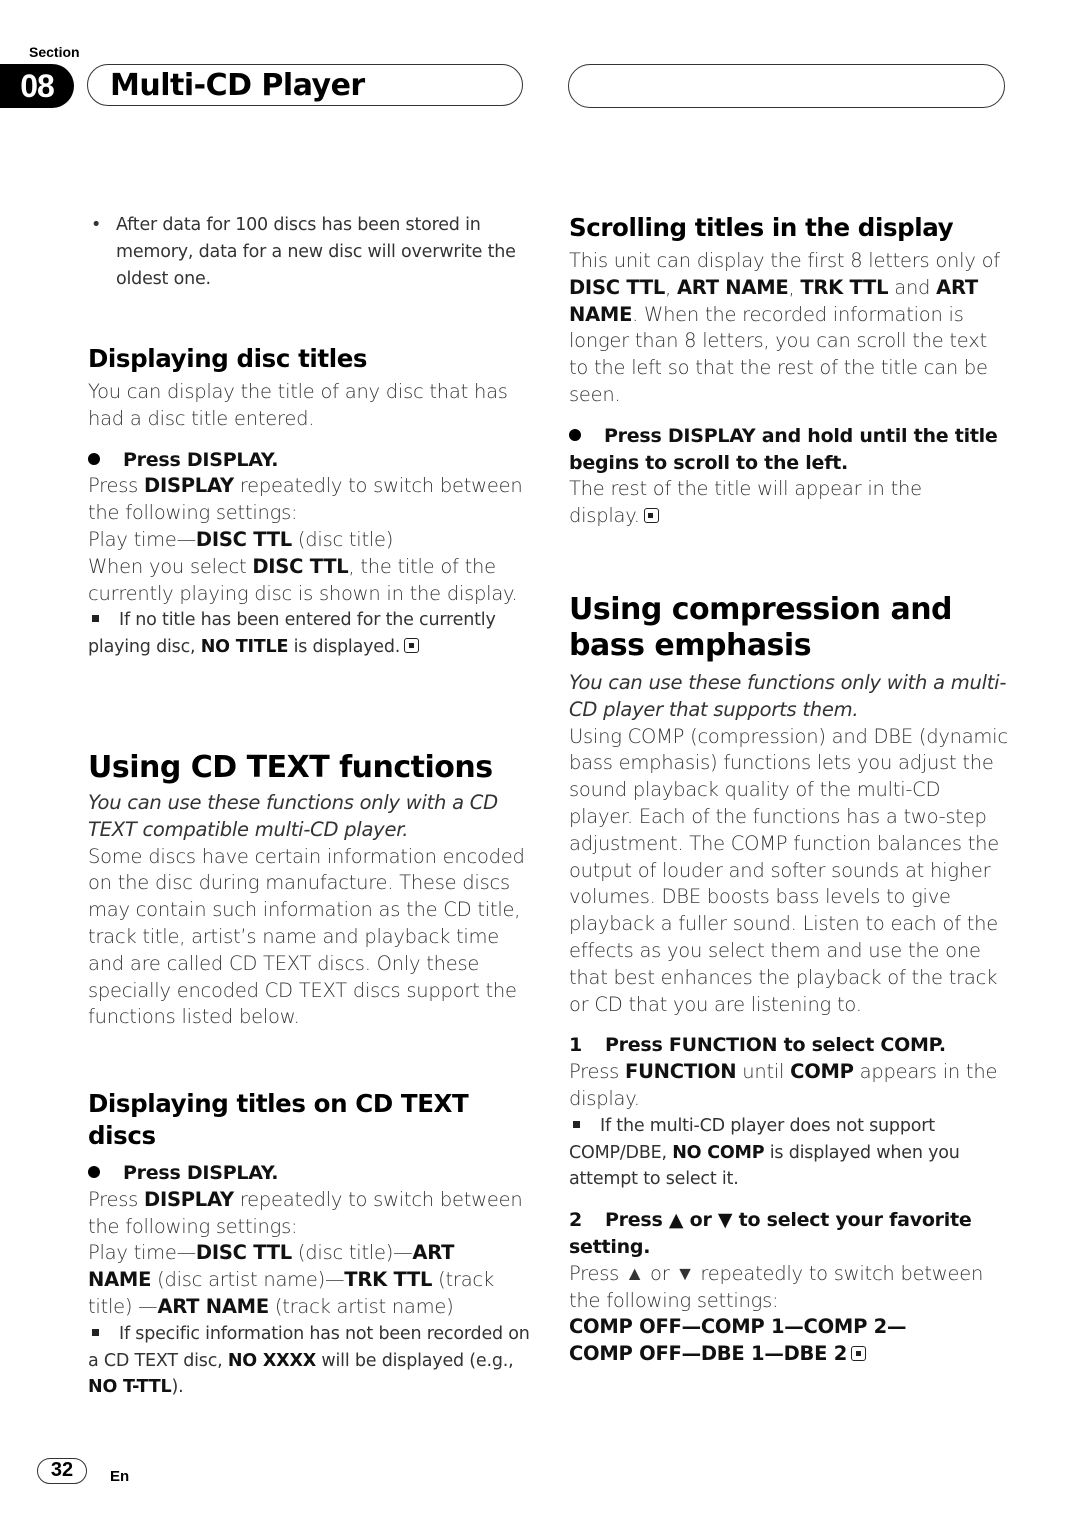 The width and height of the screenshot is (1080, 1529). I want to click on compression-settings-line-1: COMP OFF—COMP 1—COMP 2—, so click(738, 1327).